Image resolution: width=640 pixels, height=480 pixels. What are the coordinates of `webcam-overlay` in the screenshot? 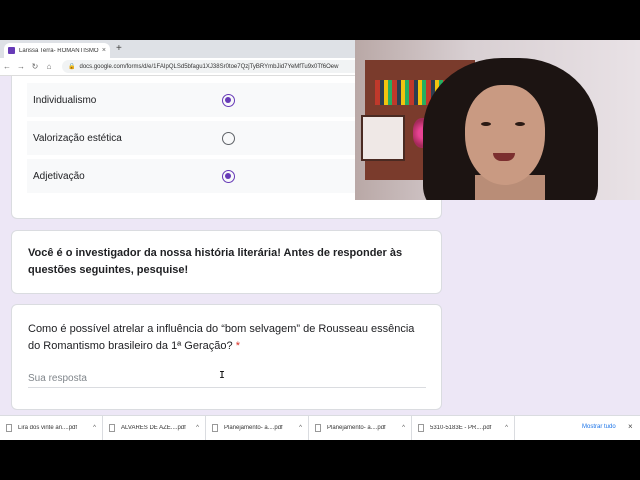 It's located at (497, 120).